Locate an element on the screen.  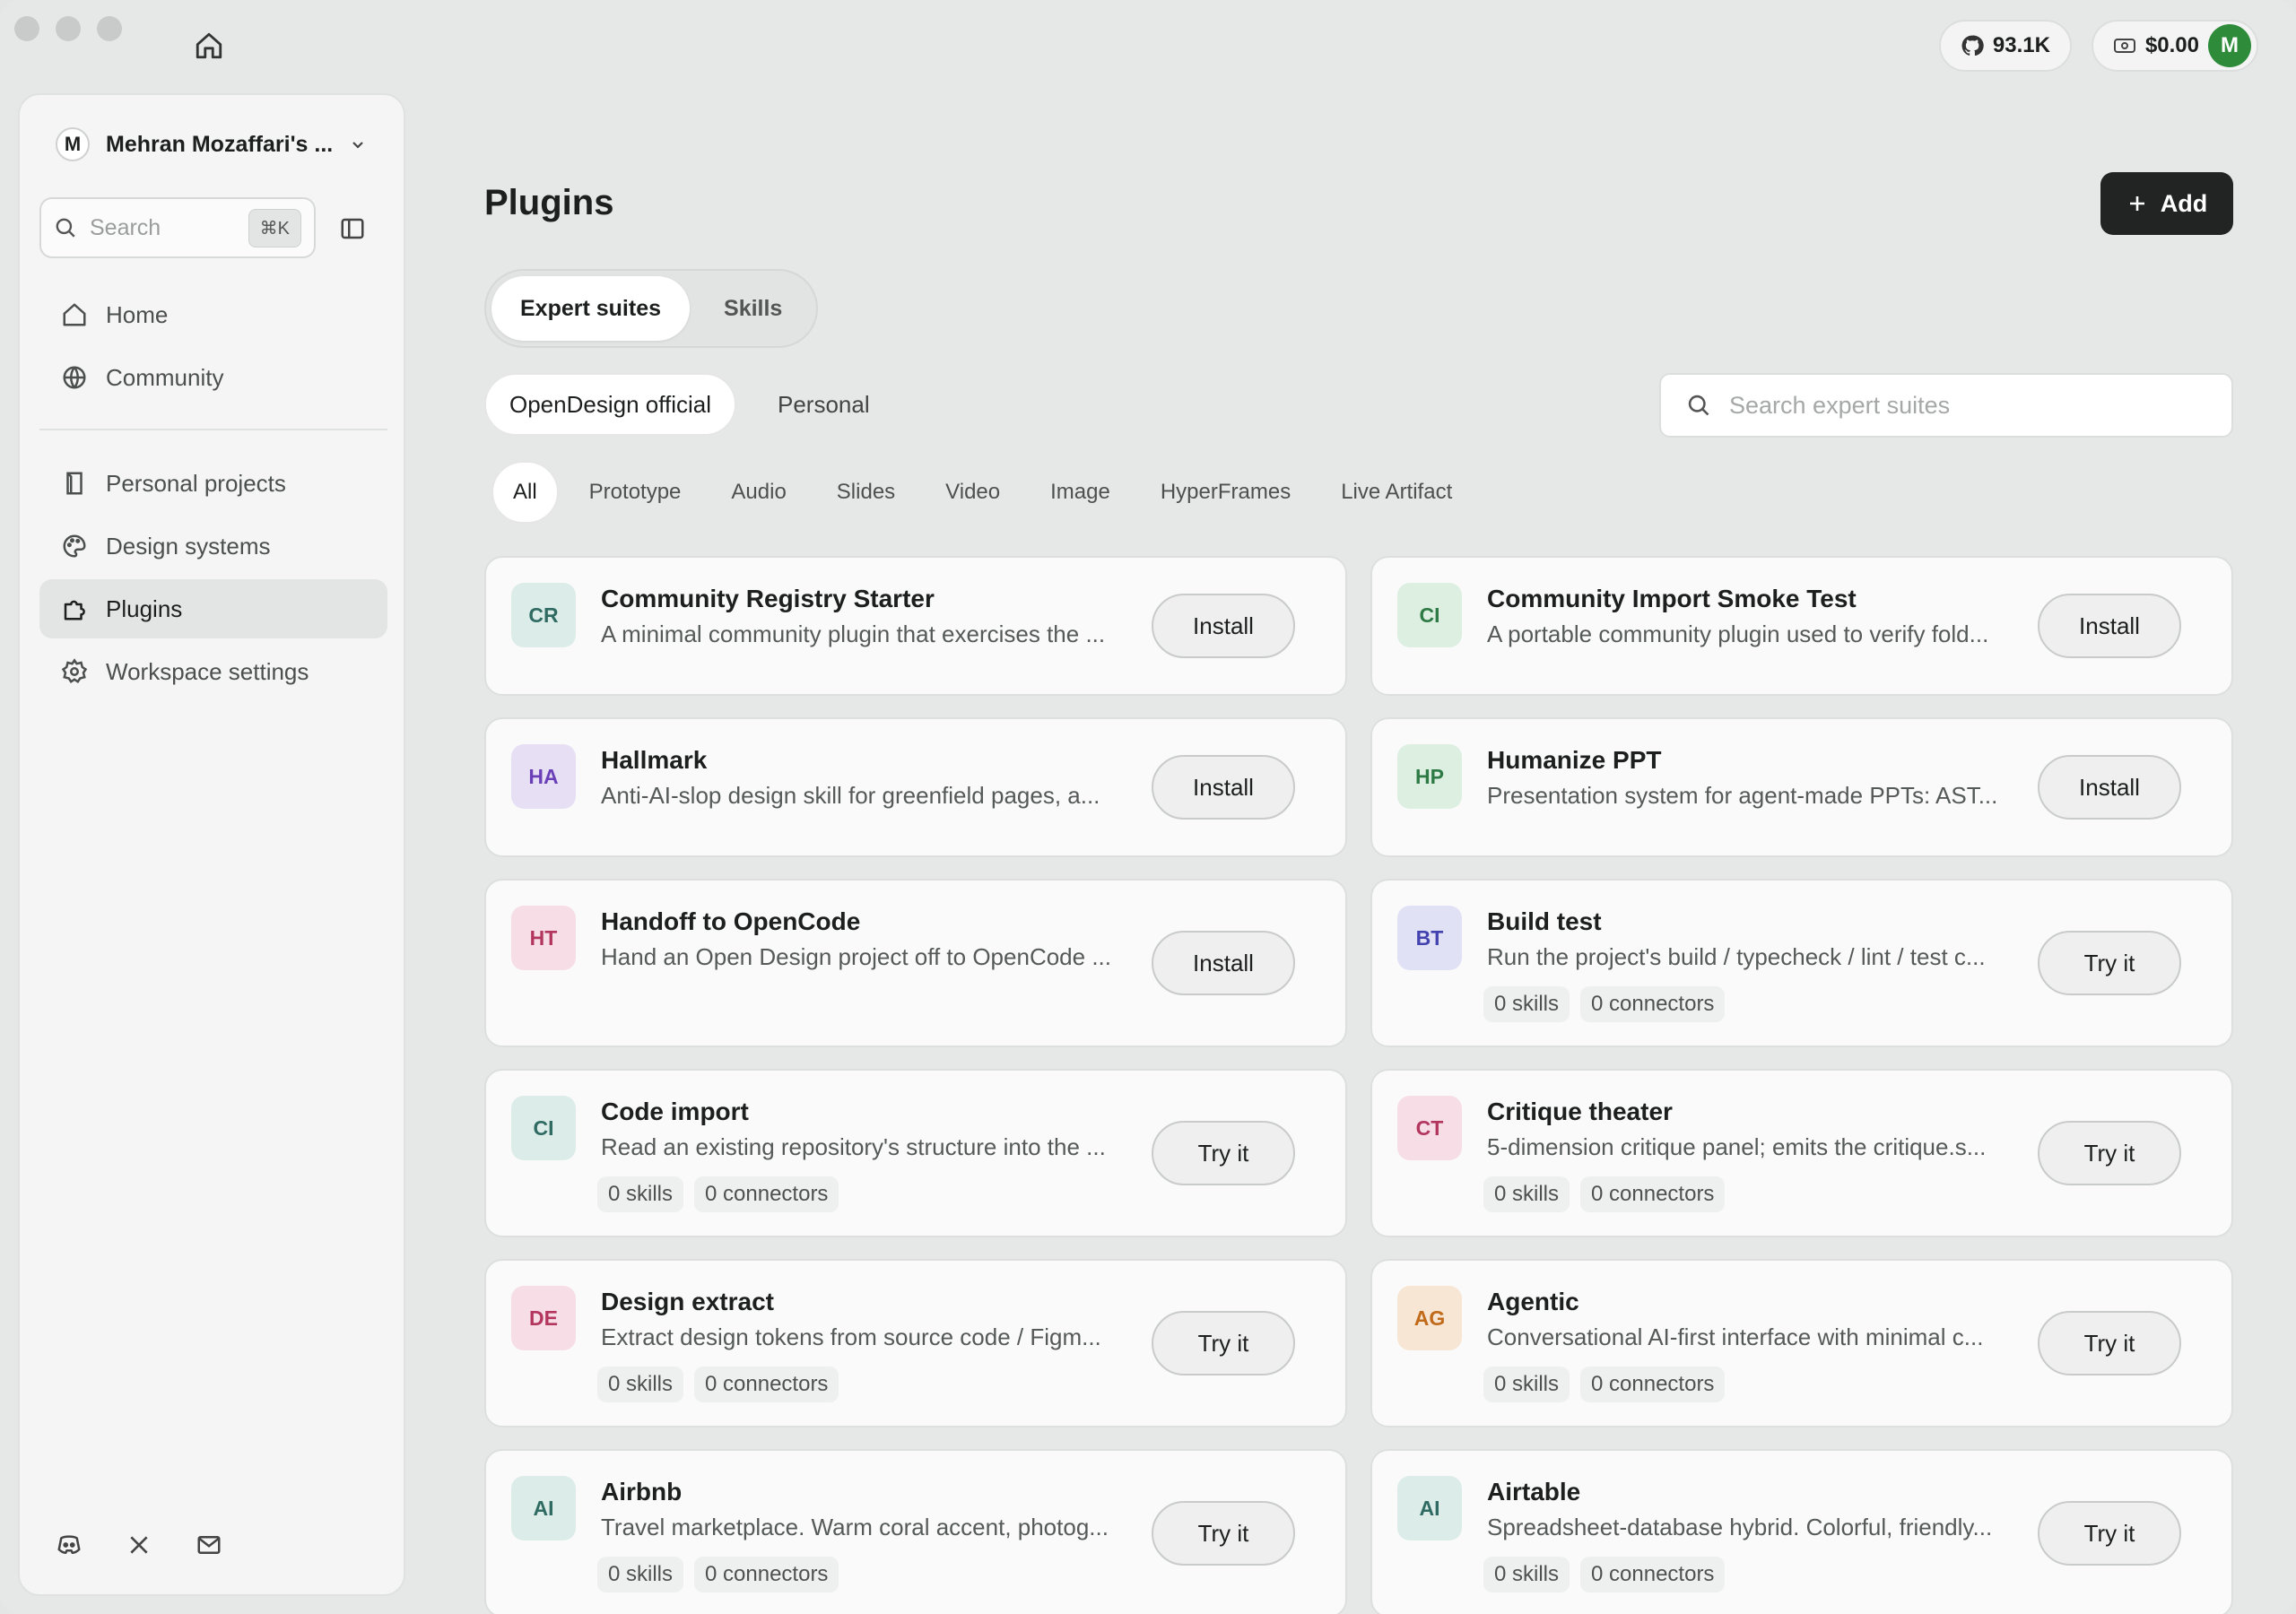
maximize-window-button is located at coordinates (109, 28).